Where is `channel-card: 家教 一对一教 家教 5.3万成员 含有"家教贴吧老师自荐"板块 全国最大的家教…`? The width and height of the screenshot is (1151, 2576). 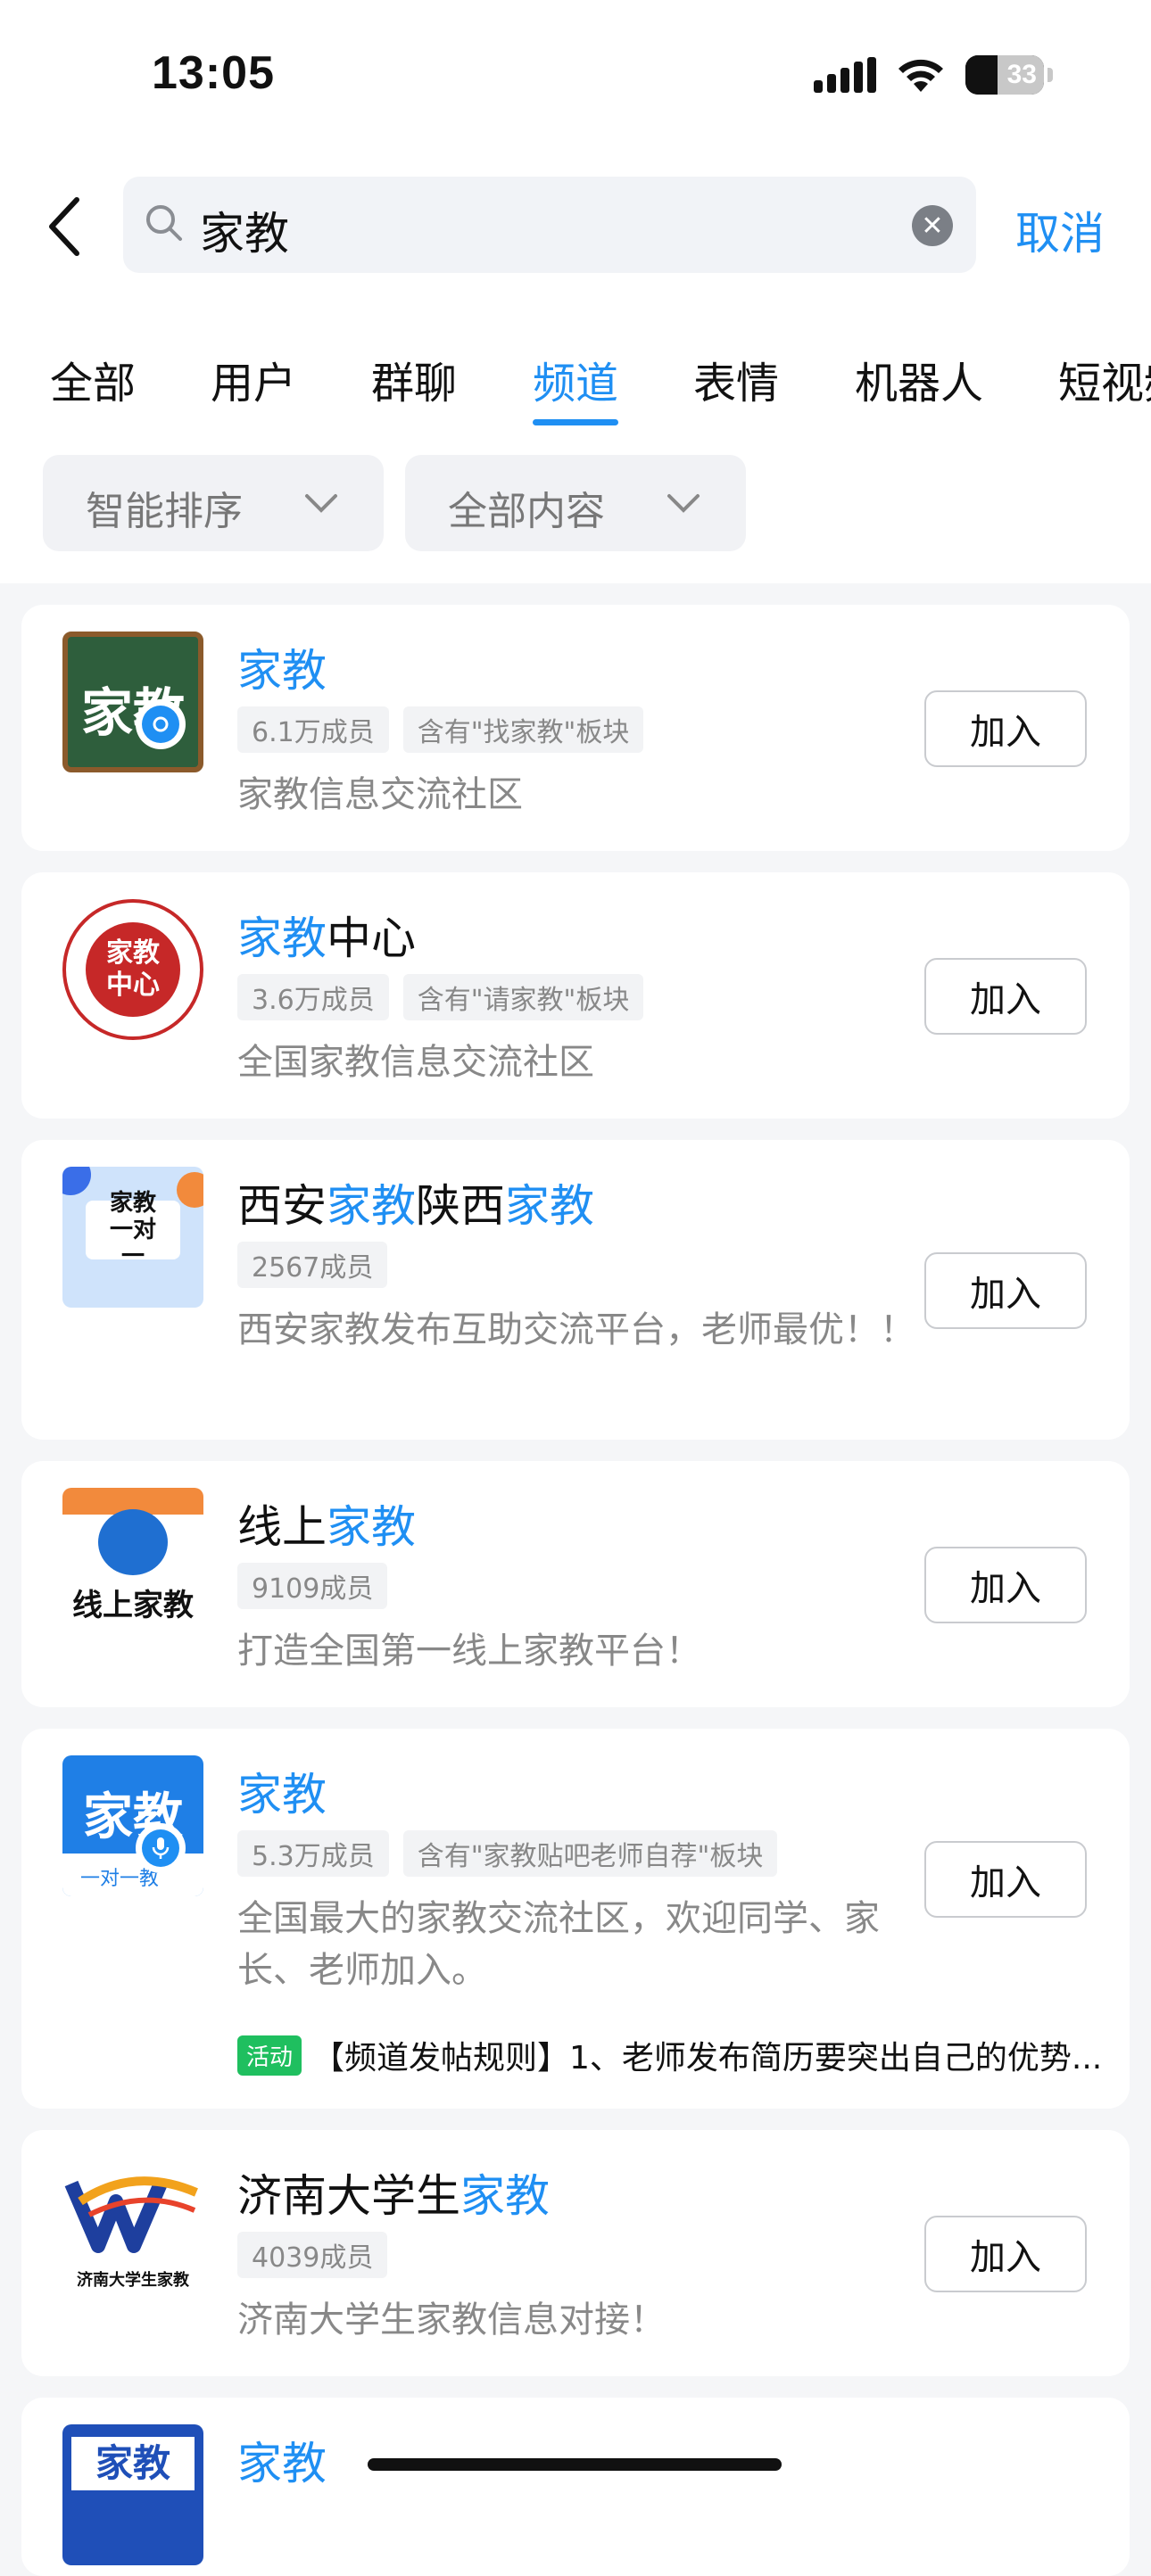
channel-card: 家教 一对一教 家教 5.3万成员 含有"家教贴吧老师自荐"板块 全国最大的家教… is located at coordinates (575, 1919).